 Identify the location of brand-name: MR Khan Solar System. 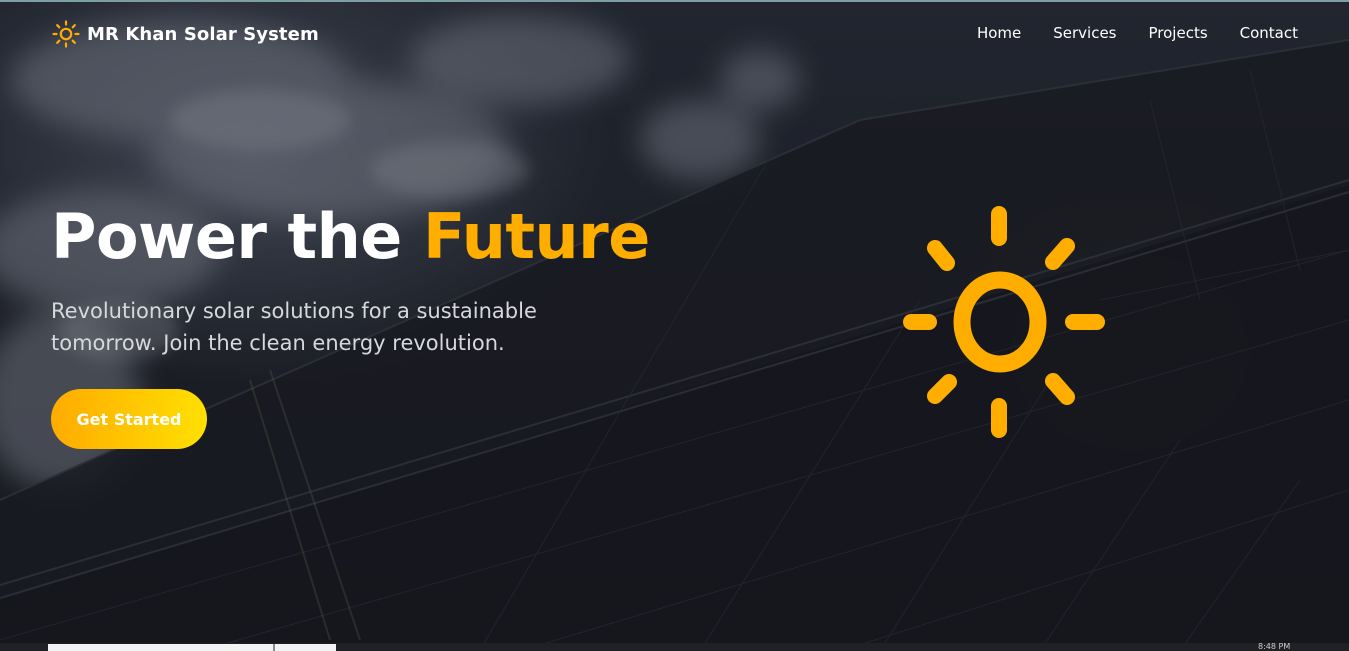
(203, 34).